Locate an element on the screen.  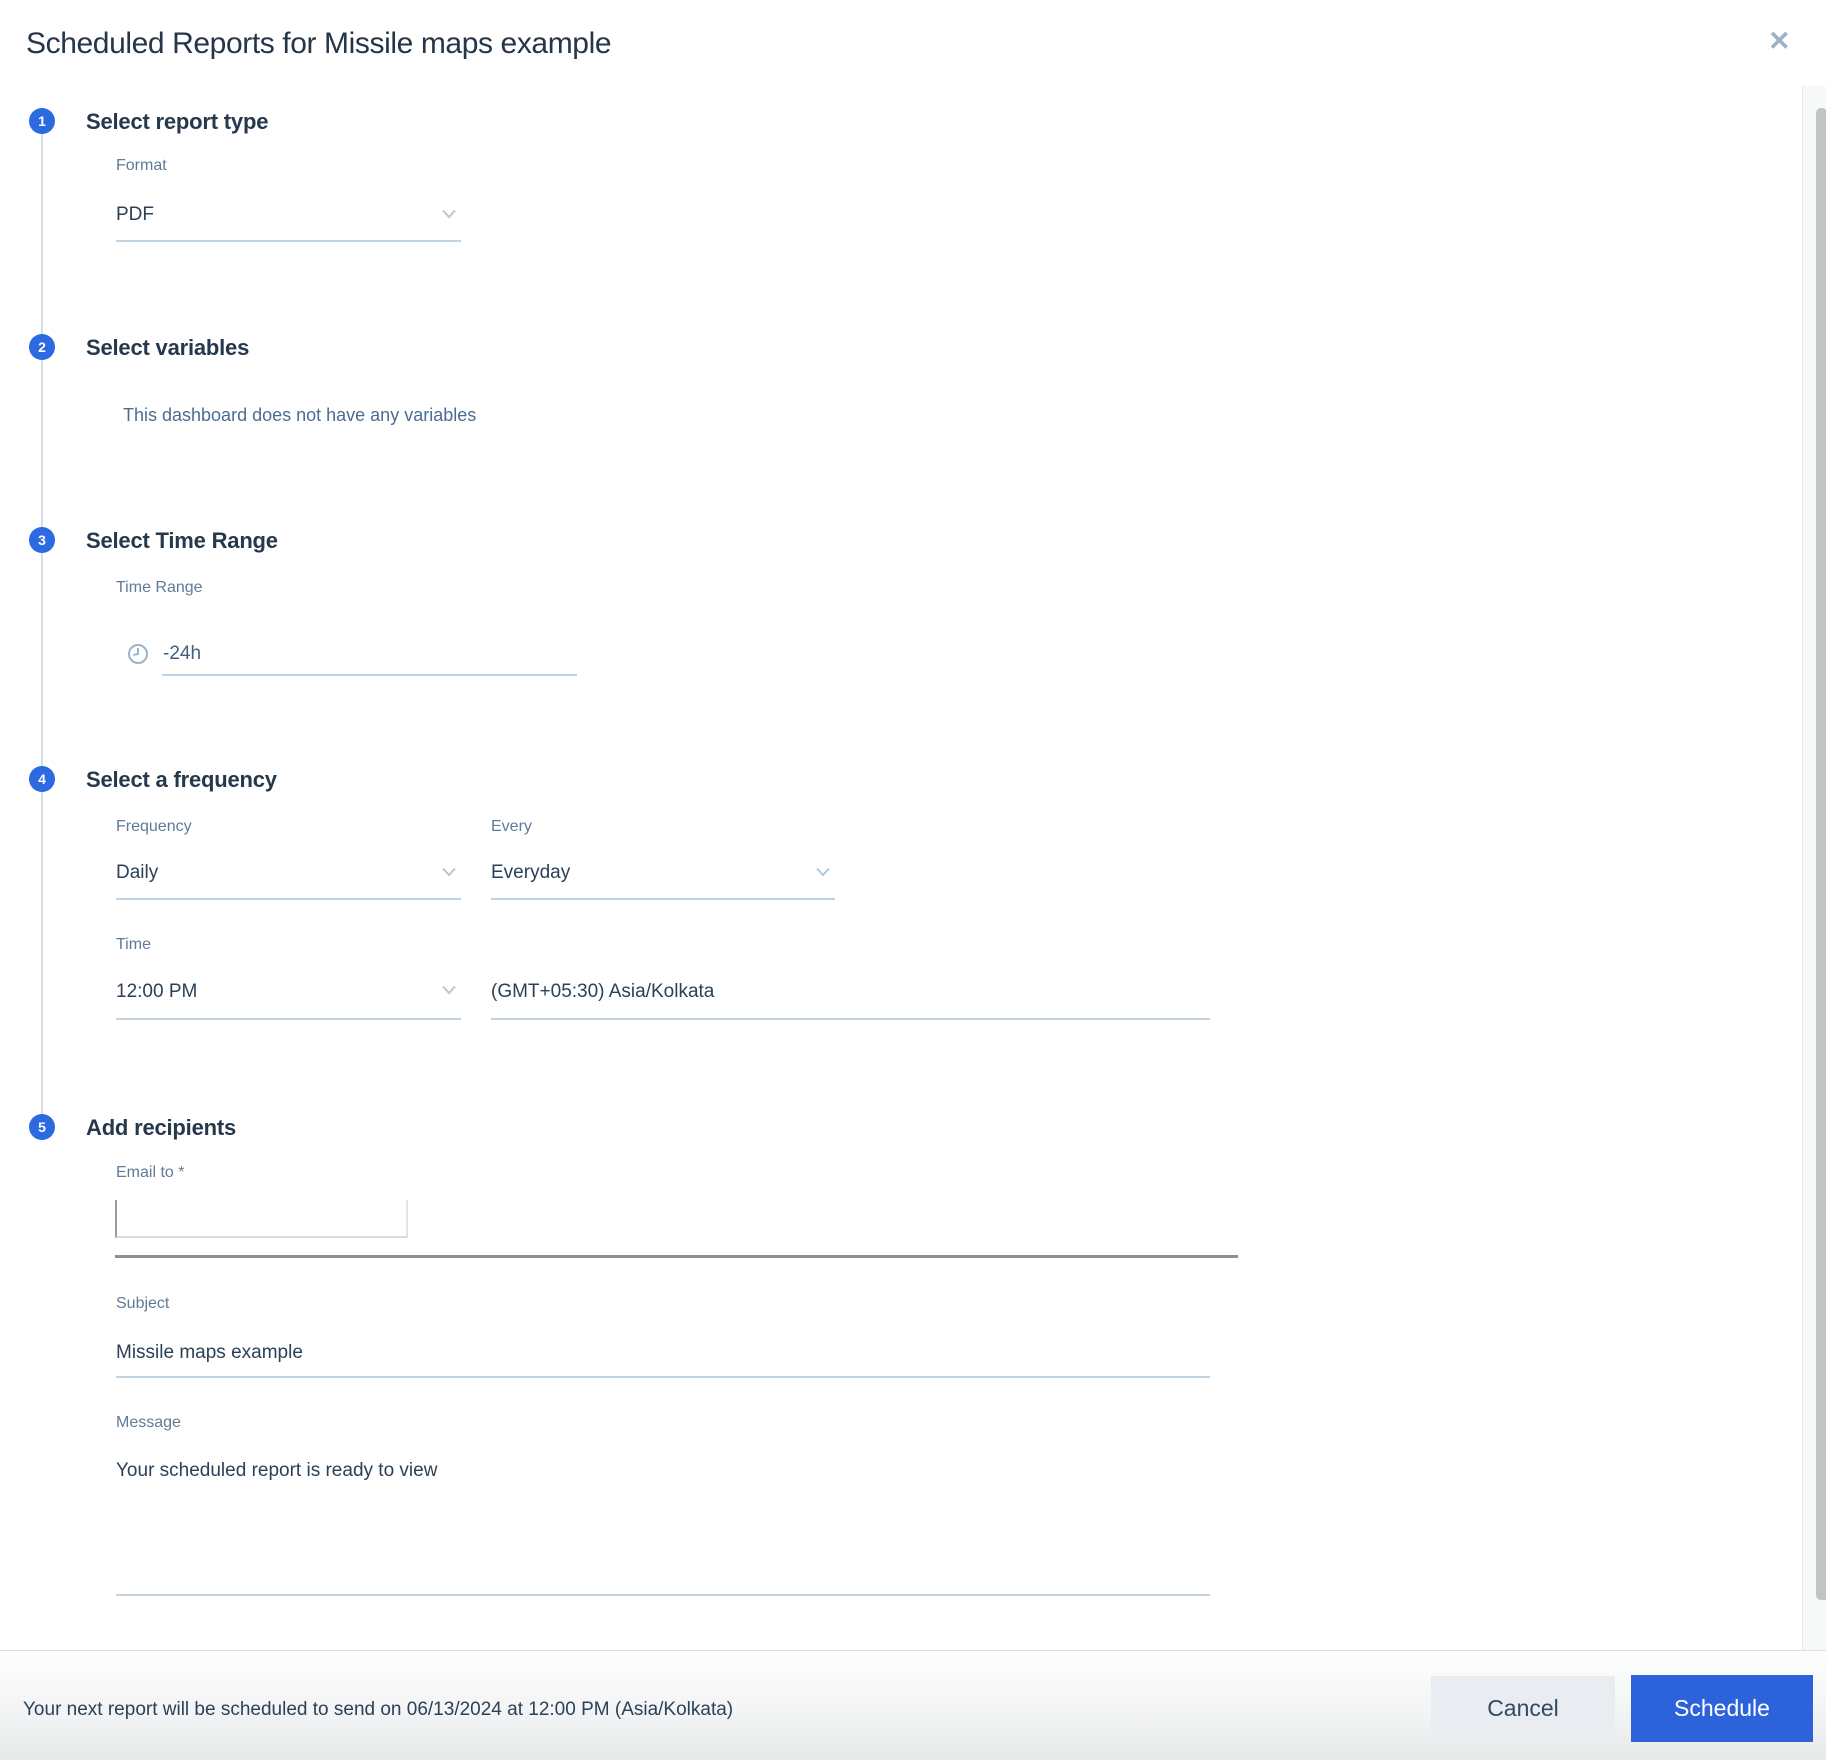
every-select: Everyday is located at coordinates (663, 879).